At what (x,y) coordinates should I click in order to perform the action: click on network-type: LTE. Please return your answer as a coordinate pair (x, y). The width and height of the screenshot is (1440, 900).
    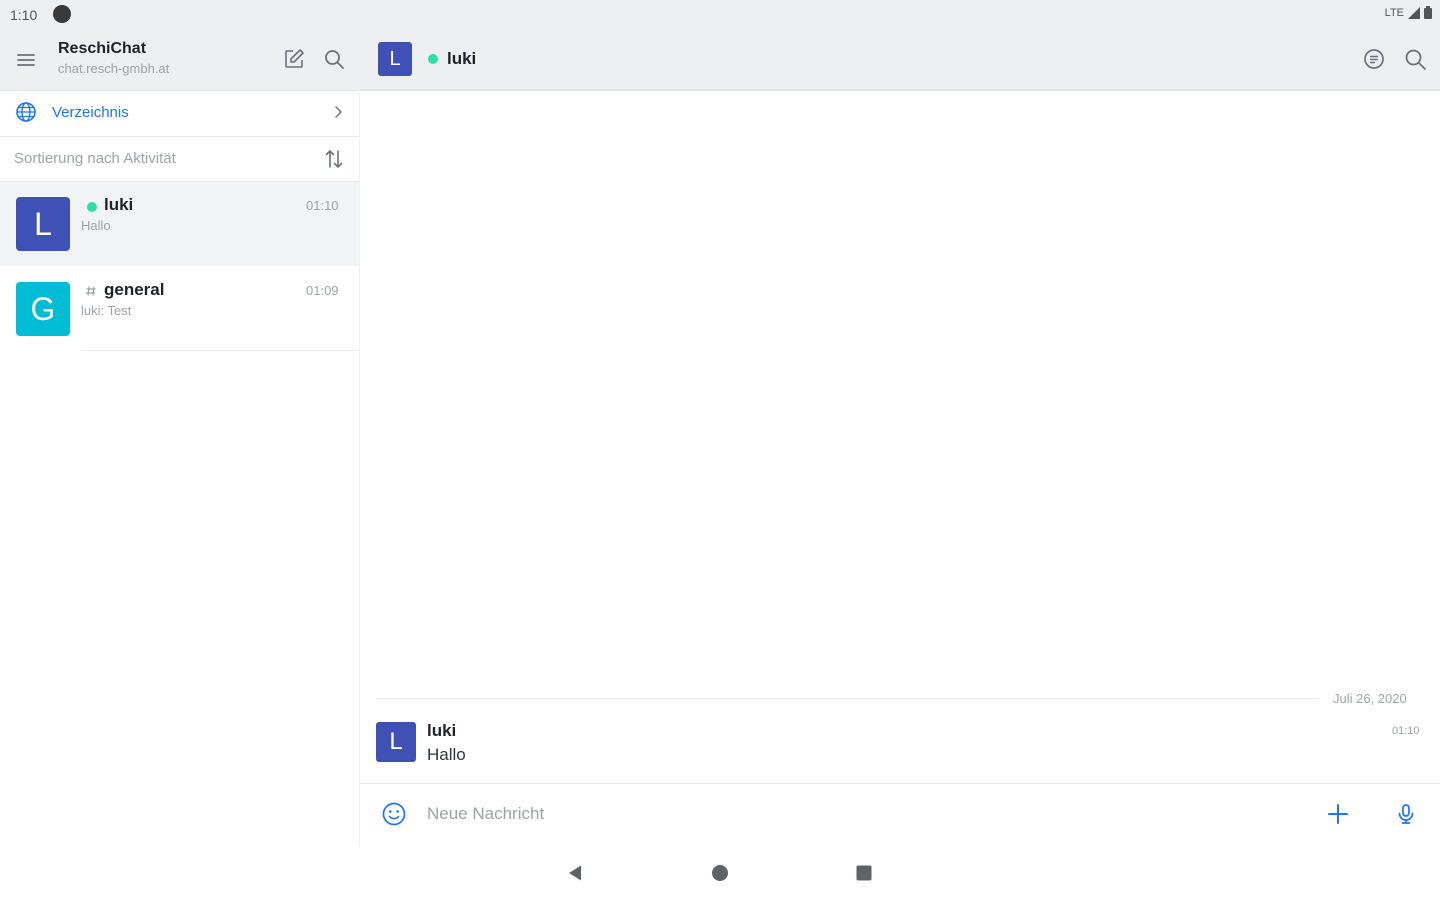
    Looking at the image, I should click on (1394, 12).